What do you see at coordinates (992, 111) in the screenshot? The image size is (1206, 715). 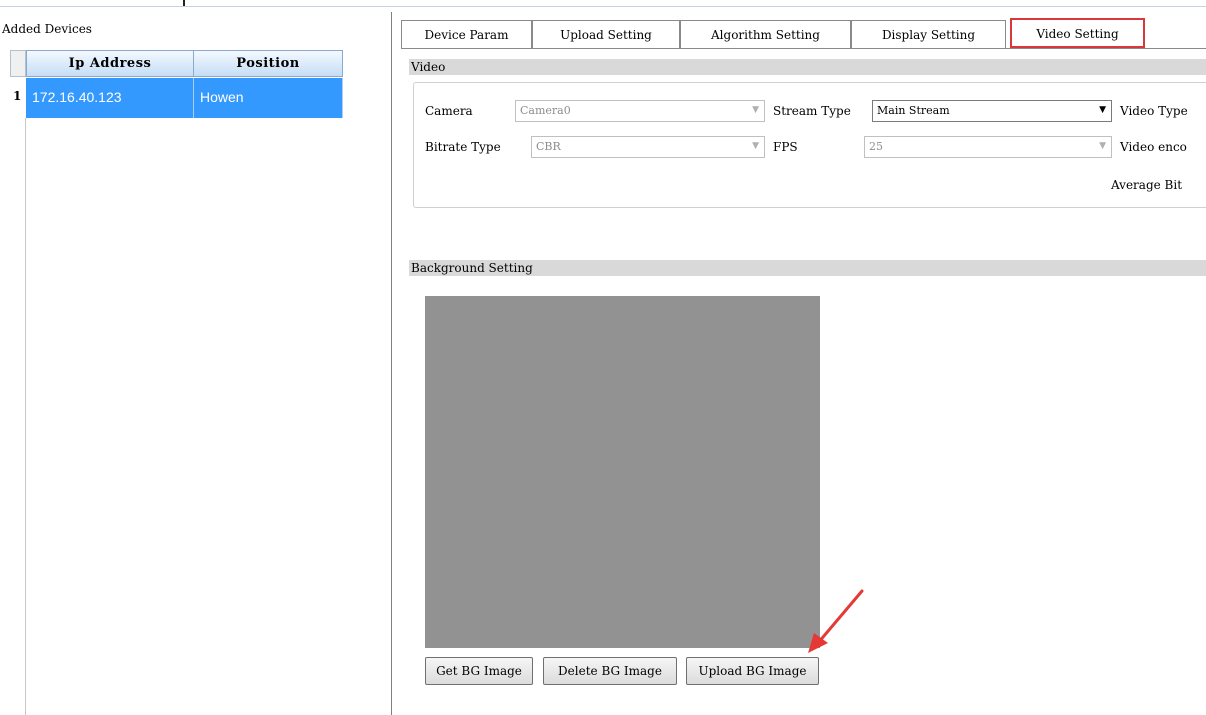 I see `stream-type-select: Main Stream ▼` at bounding box center [992, 111].